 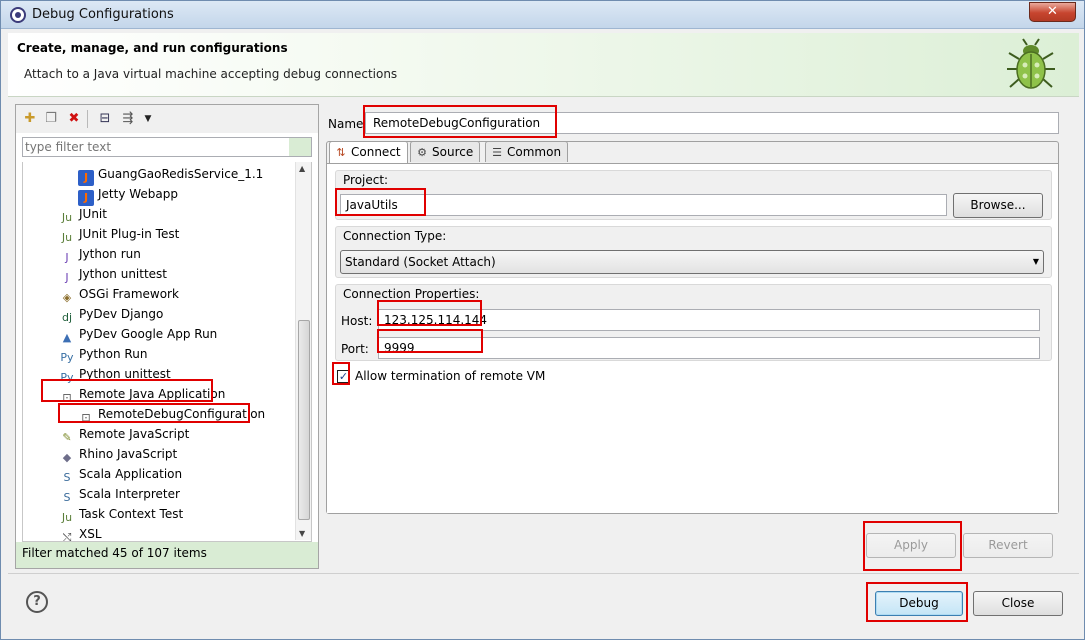 I want to click on tree-item: J Jython unittest, so click(x=113, y=274).